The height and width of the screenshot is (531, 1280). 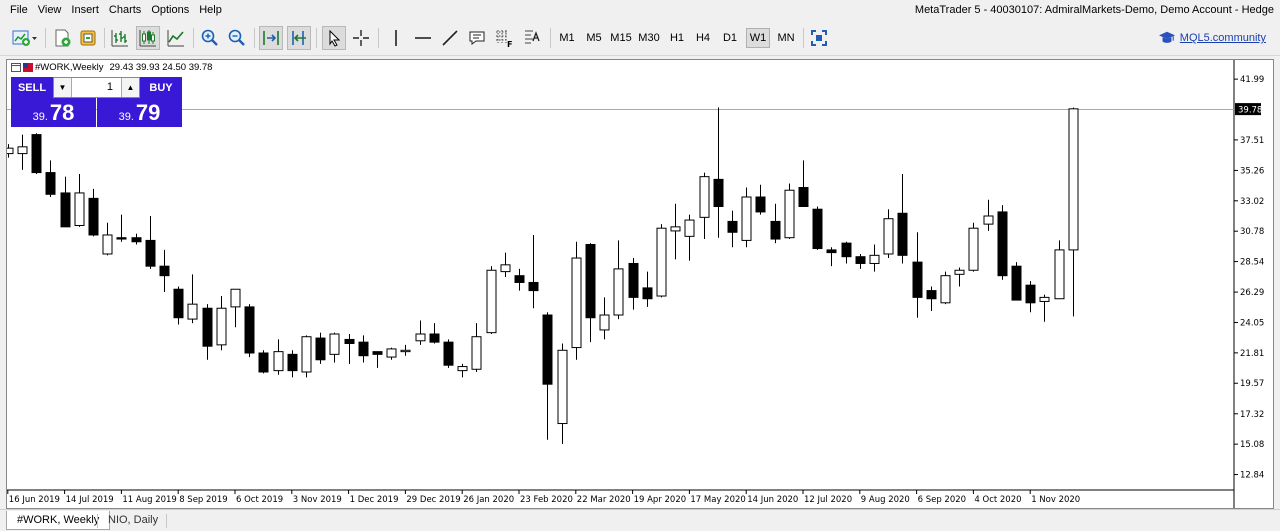 I want to click on cursor-tool-button, so click(x=334, y=38).